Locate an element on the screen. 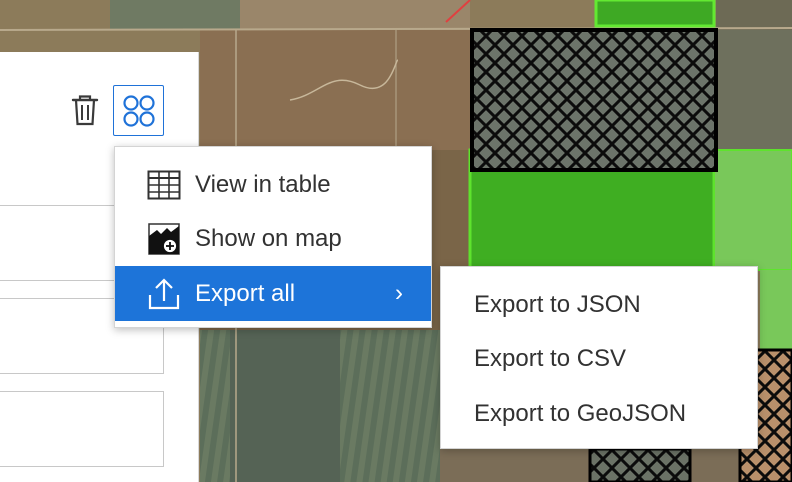 The height and width of the screenshot is (482, 792). upload-icon is located at coordinates (164, 294).